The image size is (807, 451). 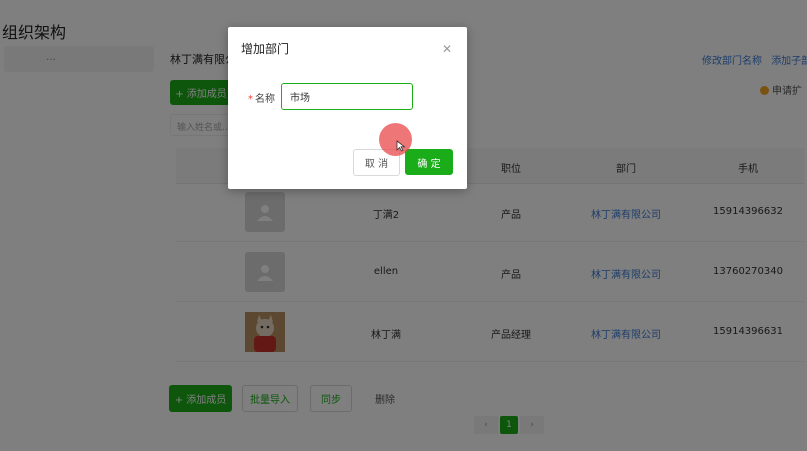 I want to click on name-label-text: 名称, so click(x=265, y=99).